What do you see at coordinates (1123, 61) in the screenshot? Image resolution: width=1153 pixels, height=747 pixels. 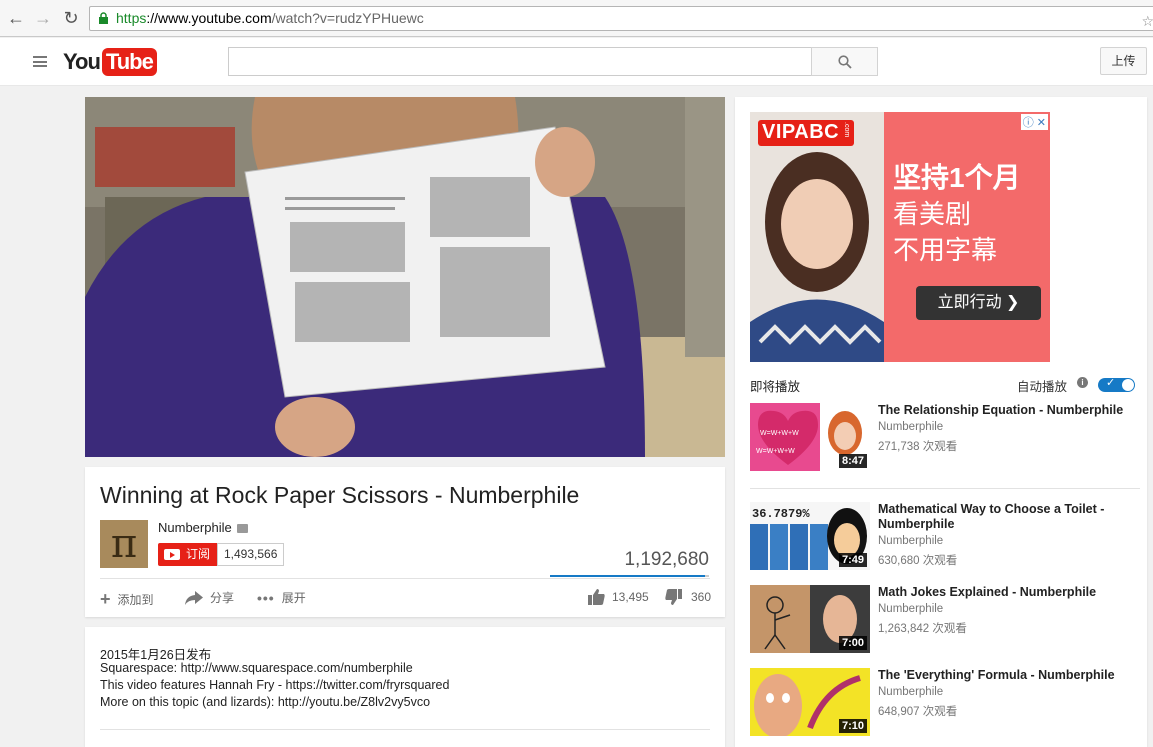 I see `upload-button: 上传` at bounding box center [1123, 61].